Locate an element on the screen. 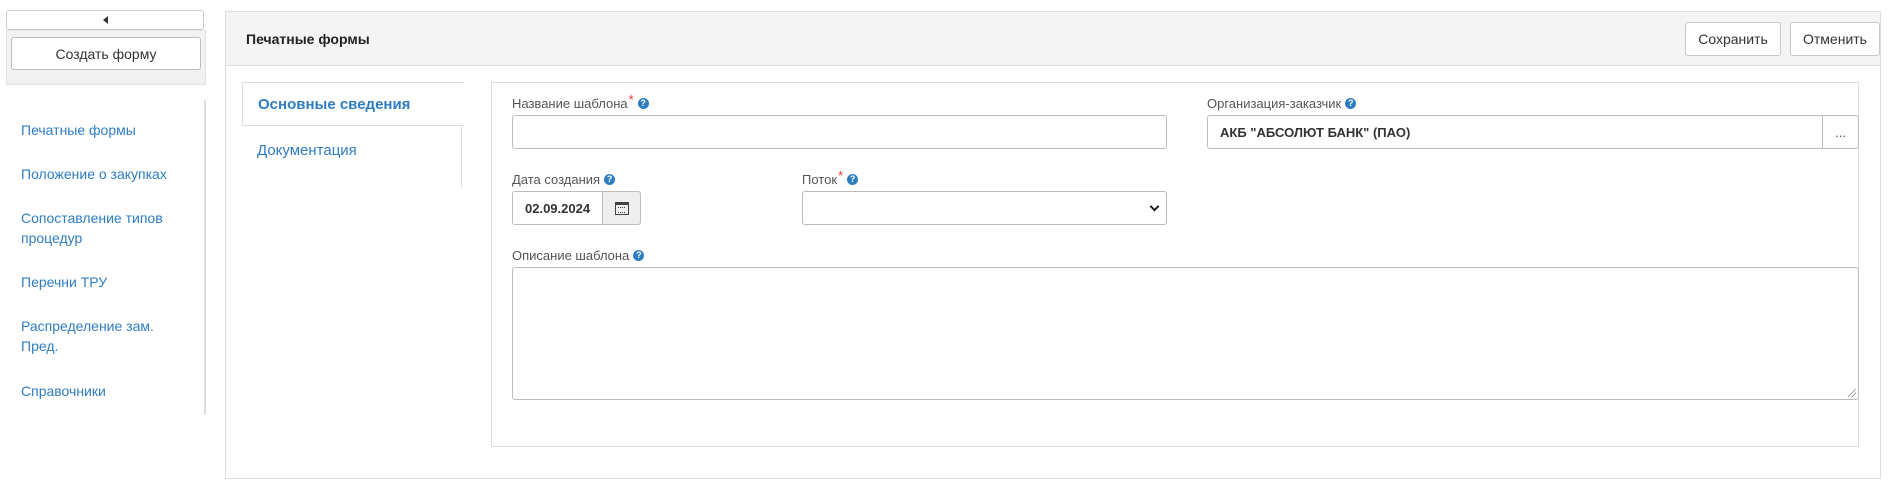  date-picker-button is located at coordinates (621, 208).